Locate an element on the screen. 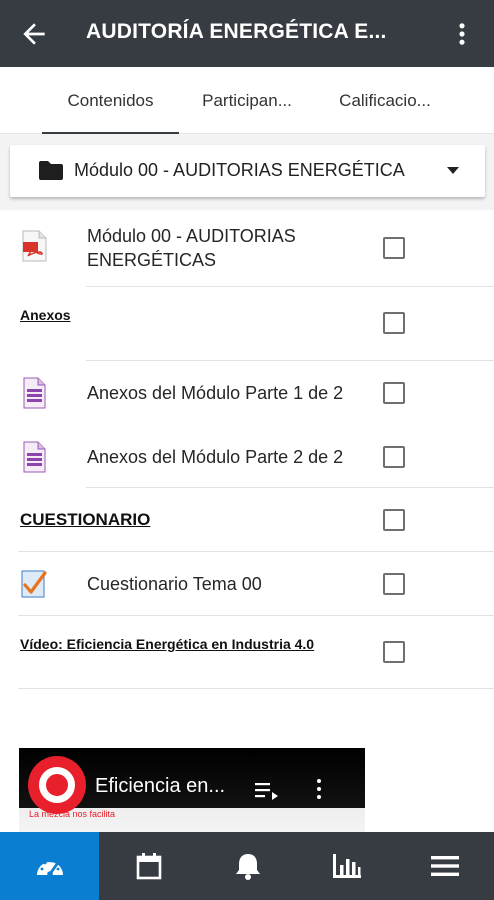 This screenshot has width=494, height=900. bell-icon is located at coordinates (247, 867).